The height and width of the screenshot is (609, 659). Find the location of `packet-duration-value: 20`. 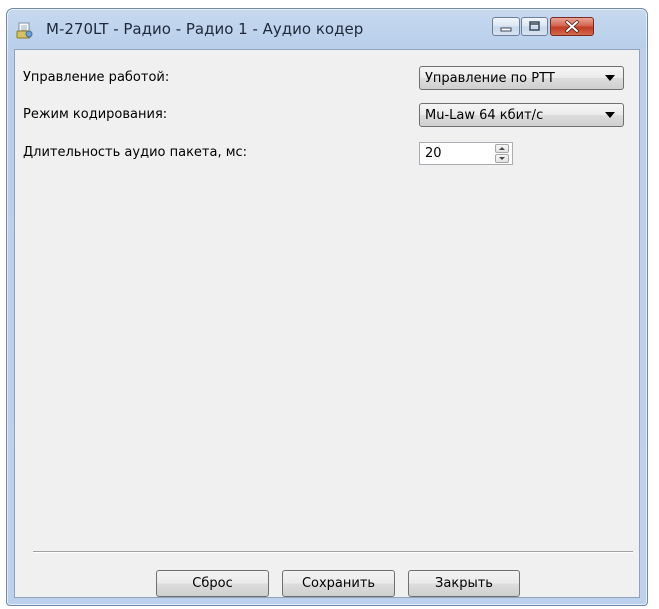

packet-duration-value: 20 is located at coordinates (433, 153).